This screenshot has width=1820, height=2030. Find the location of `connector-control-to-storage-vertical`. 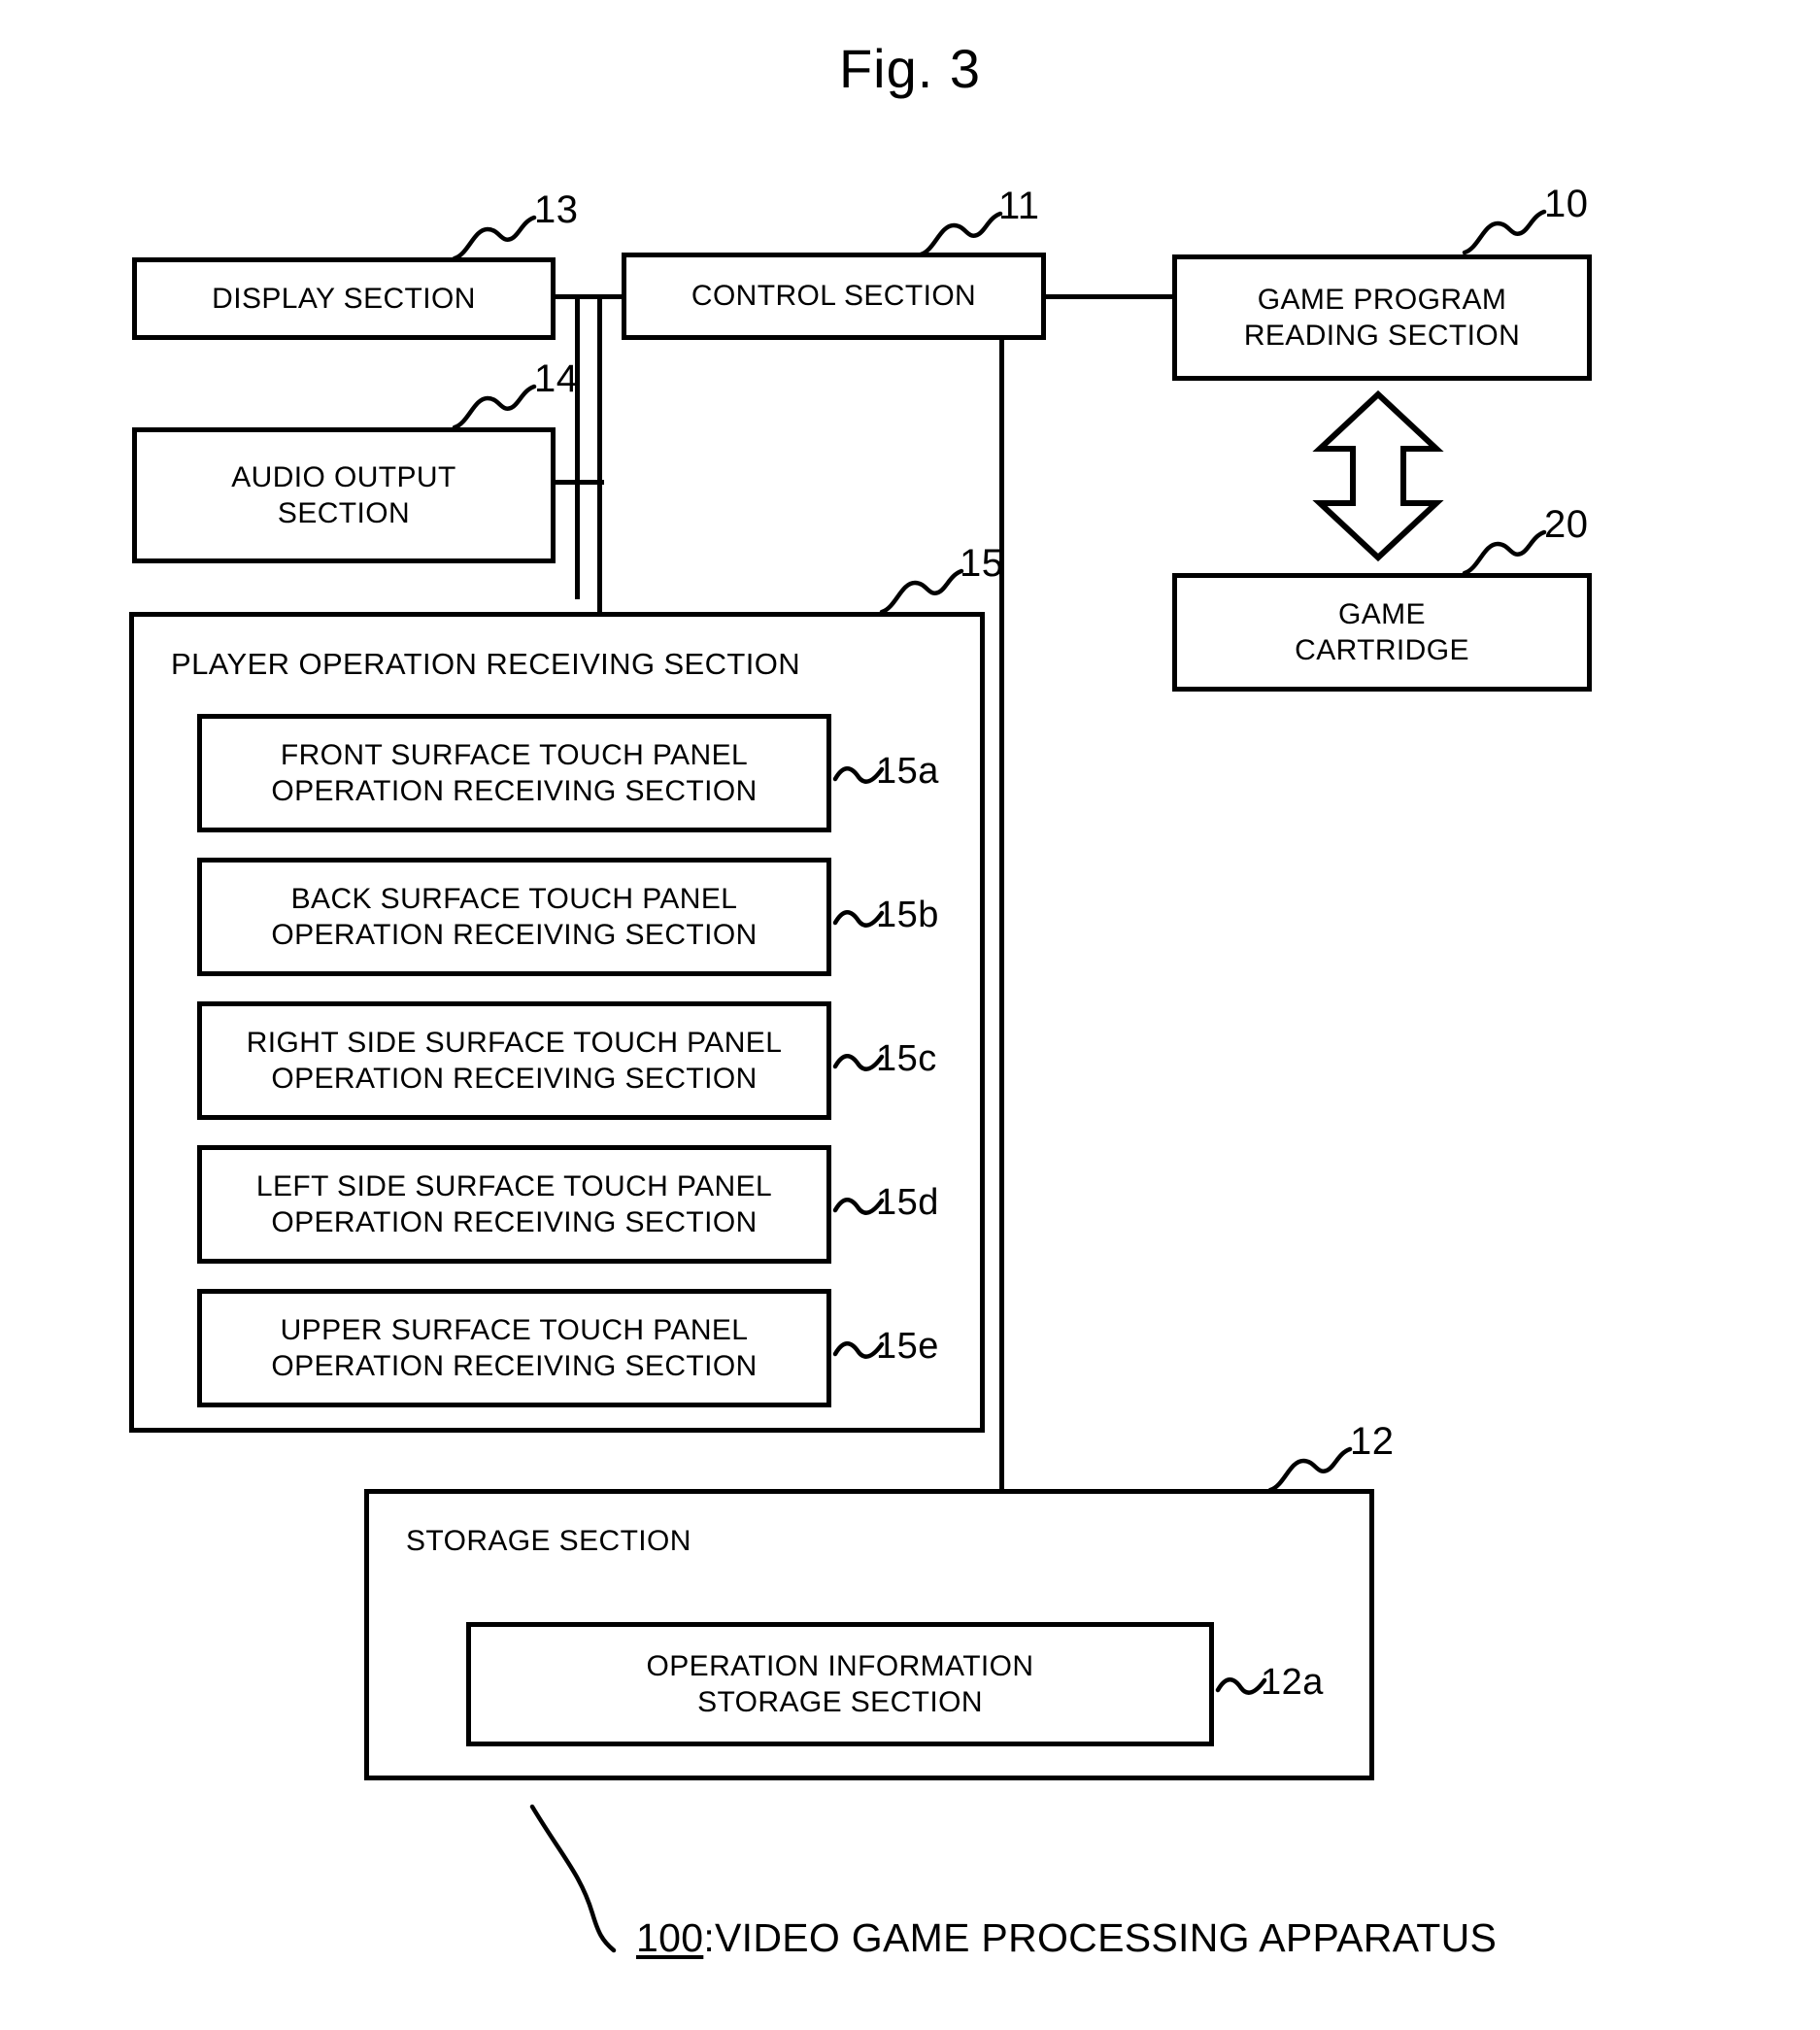

connector-control-to-storage-vertical is located at coordinates (1001, 914).